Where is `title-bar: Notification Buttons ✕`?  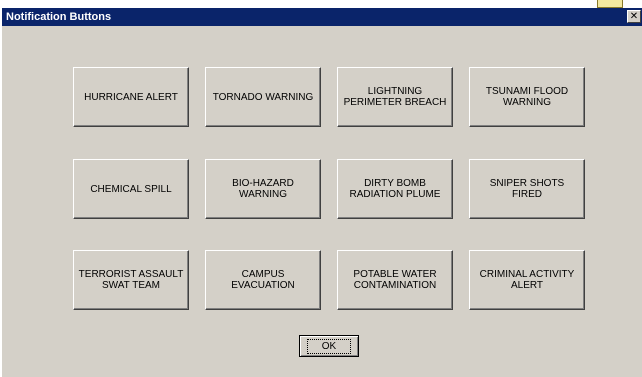
title-bar: Notification Buttons ✕ is located at coordinates (322, 17).